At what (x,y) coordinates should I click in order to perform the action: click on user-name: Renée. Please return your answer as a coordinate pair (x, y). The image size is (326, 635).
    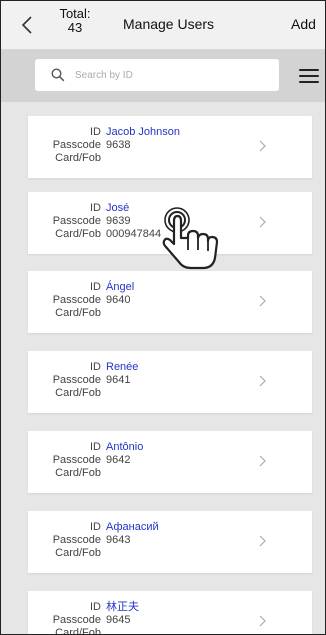
    Looking at the image, I should click on (122, 367).